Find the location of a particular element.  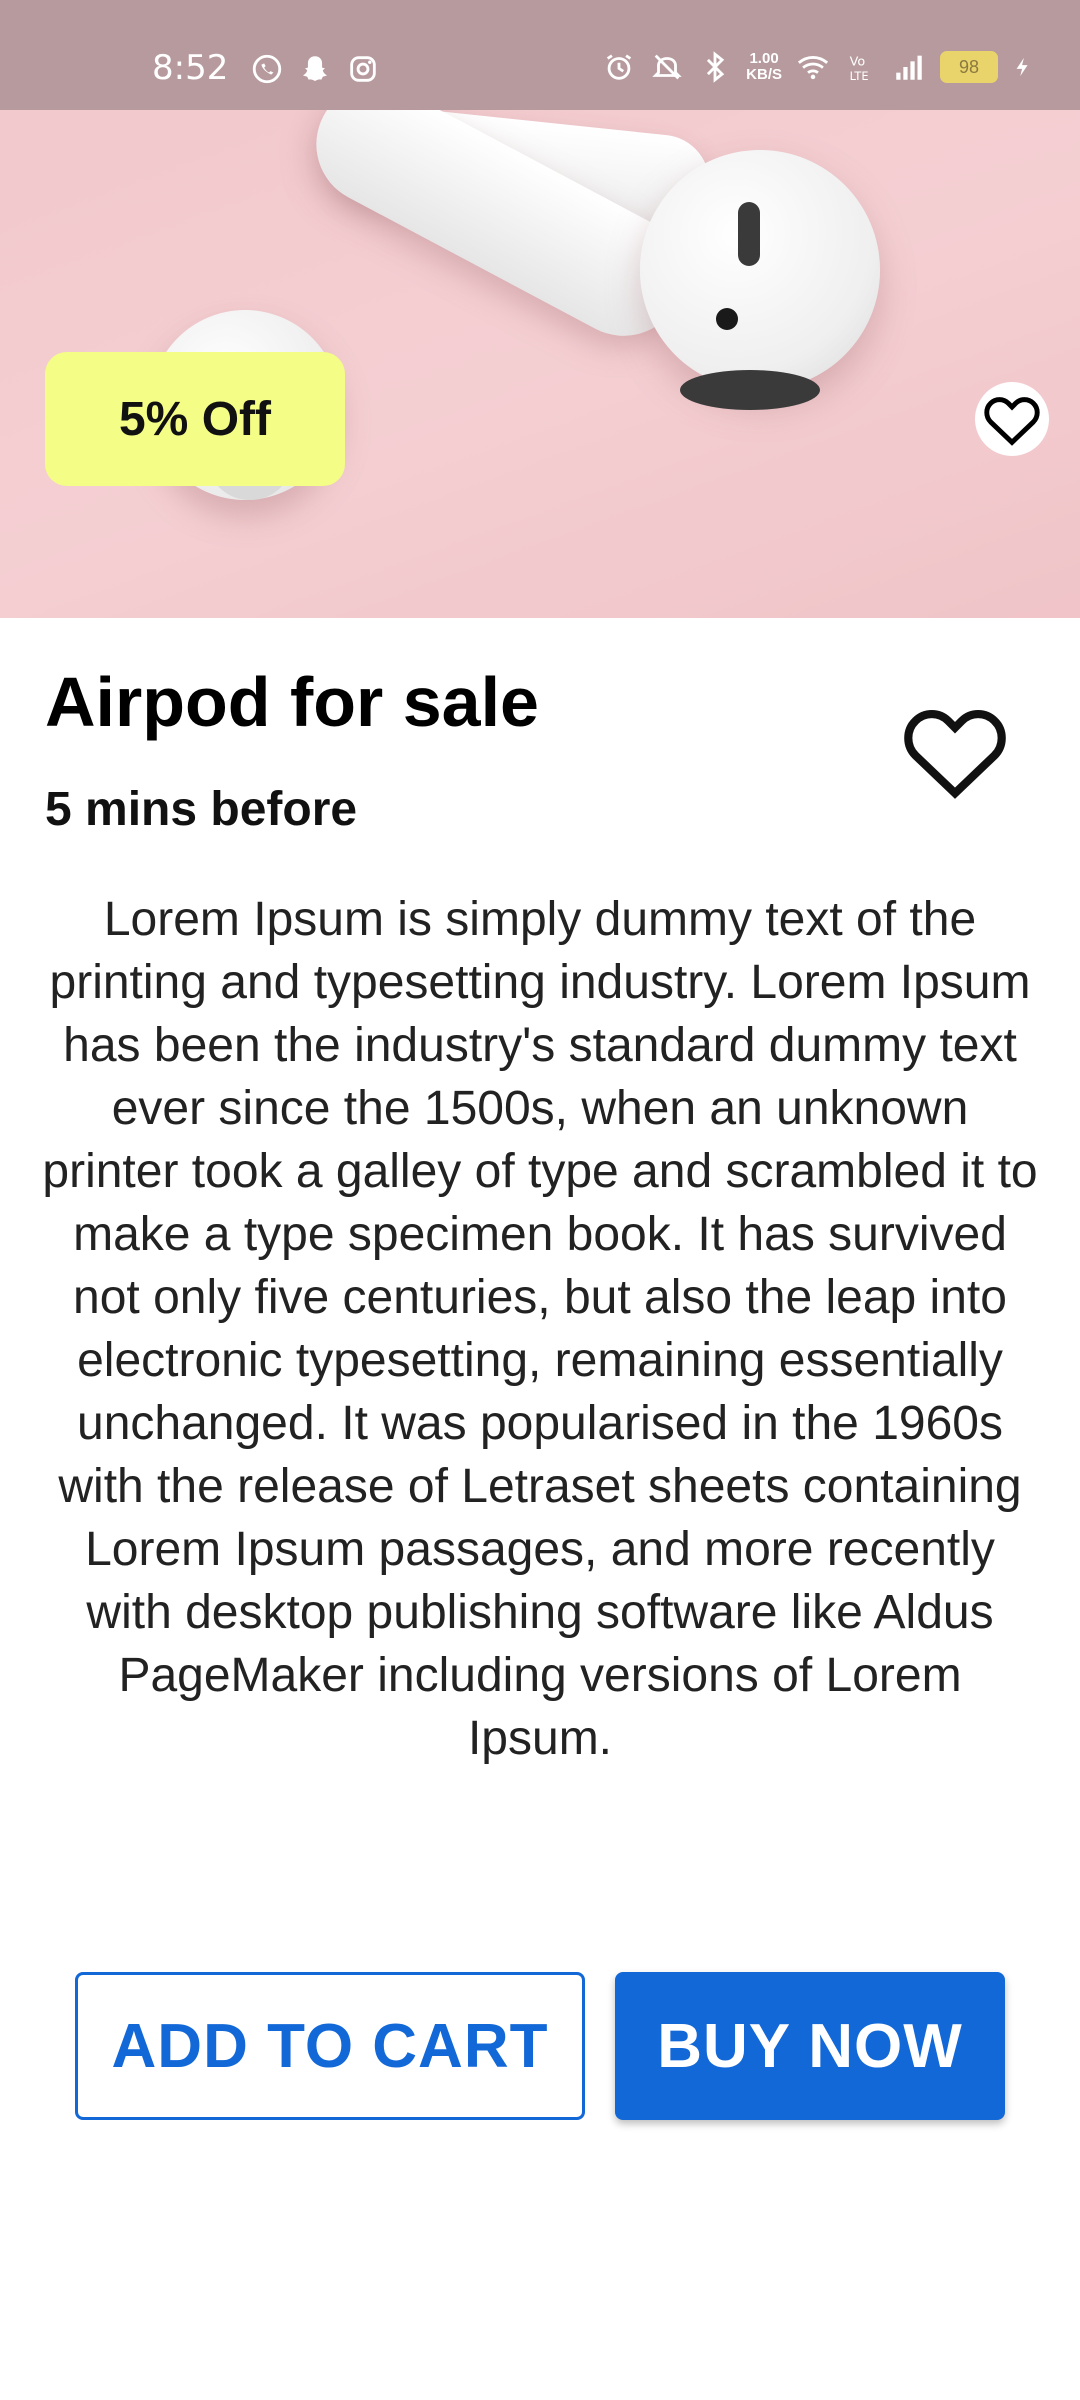

favorite-button is located at coordinates (955, 750).